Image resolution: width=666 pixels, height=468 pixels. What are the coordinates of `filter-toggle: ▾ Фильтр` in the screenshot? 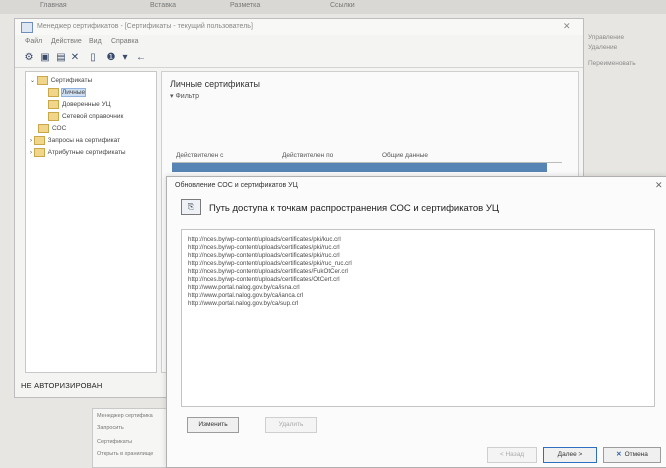 It's located at (184, 96).